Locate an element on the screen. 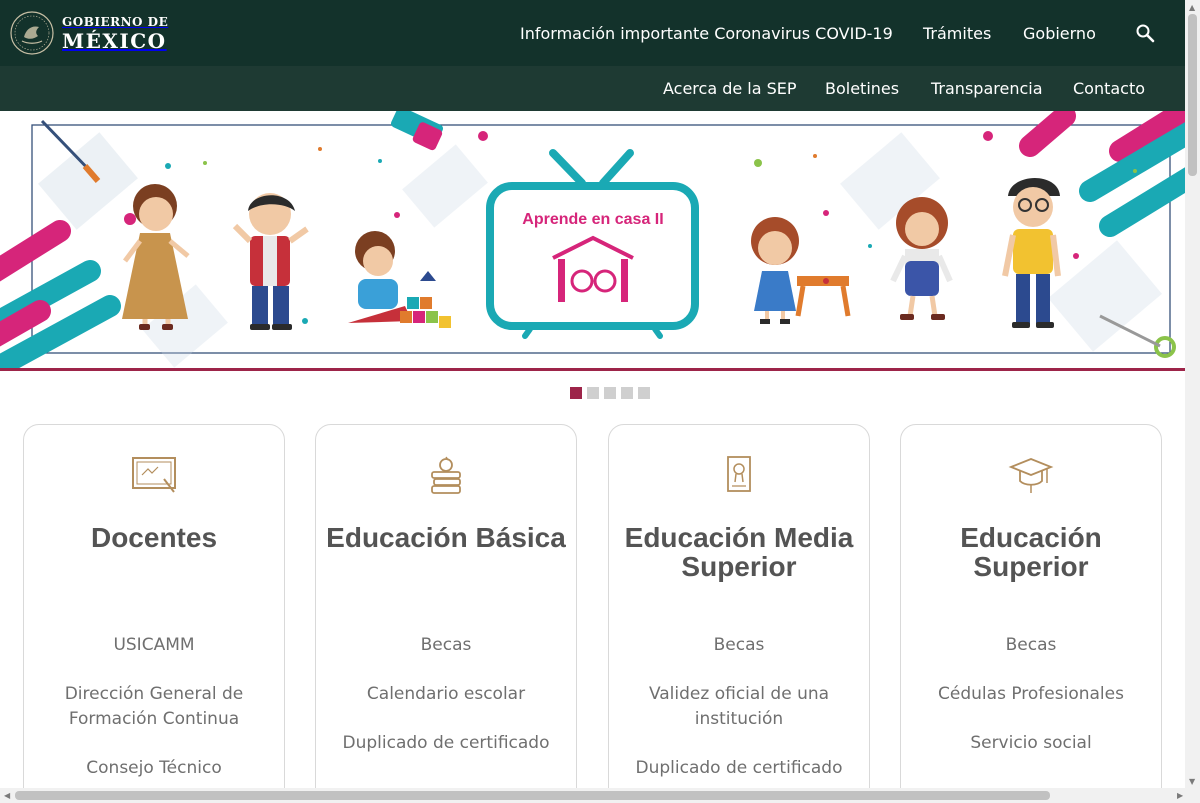 The image size is (1200, 803). card-link: Validez oficial de una institución is located at coordinates (739, 706).